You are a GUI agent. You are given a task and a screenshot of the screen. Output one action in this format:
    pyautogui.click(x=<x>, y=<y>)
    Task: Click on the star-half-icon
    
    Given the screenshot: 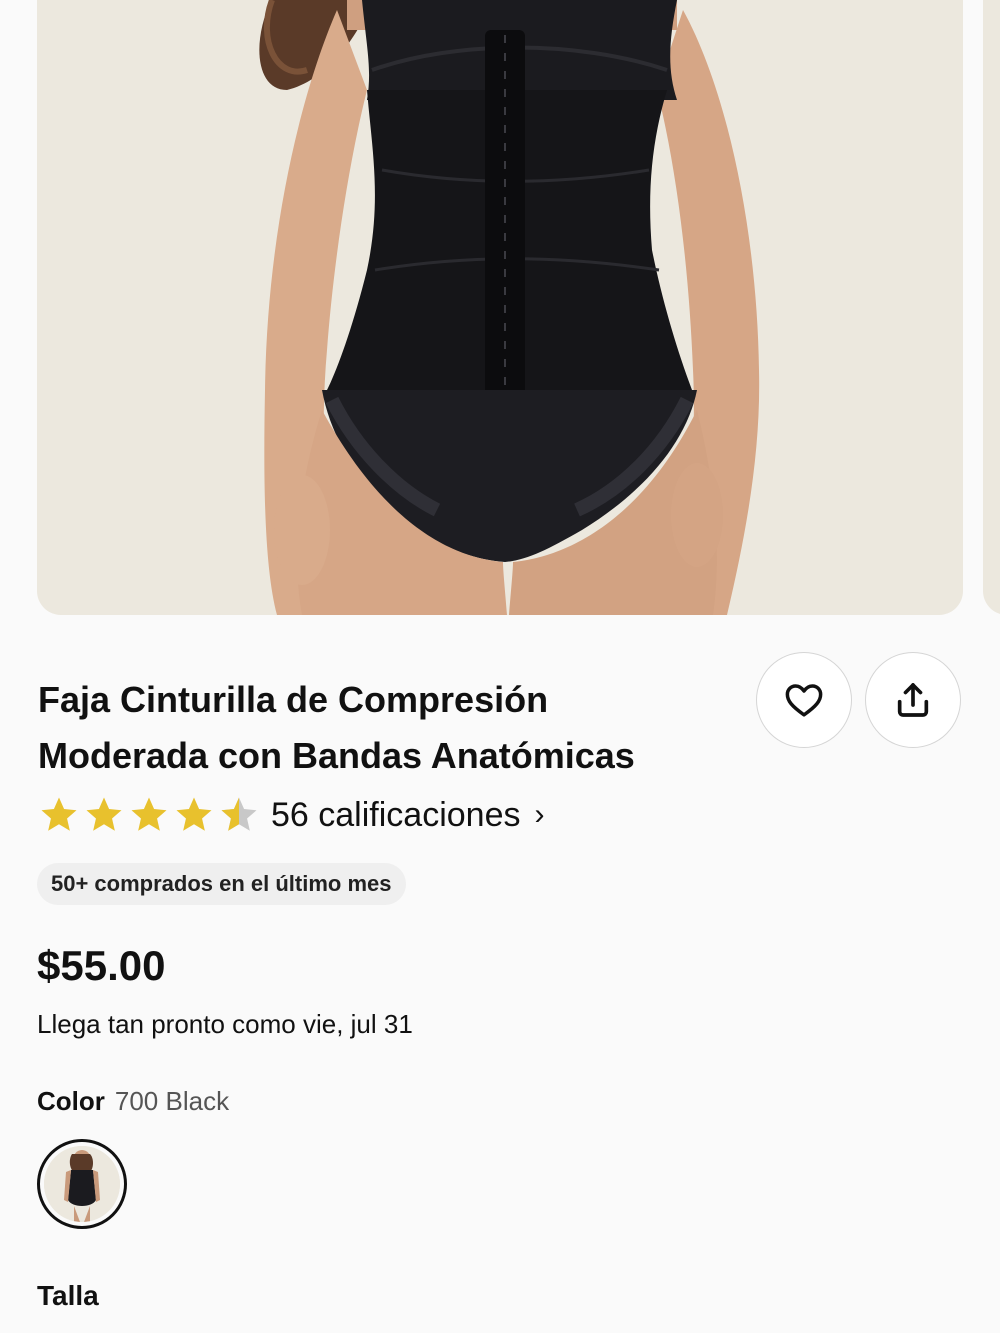 What is the action you would take?
    pyautogui.click(x=239, y=814)
    